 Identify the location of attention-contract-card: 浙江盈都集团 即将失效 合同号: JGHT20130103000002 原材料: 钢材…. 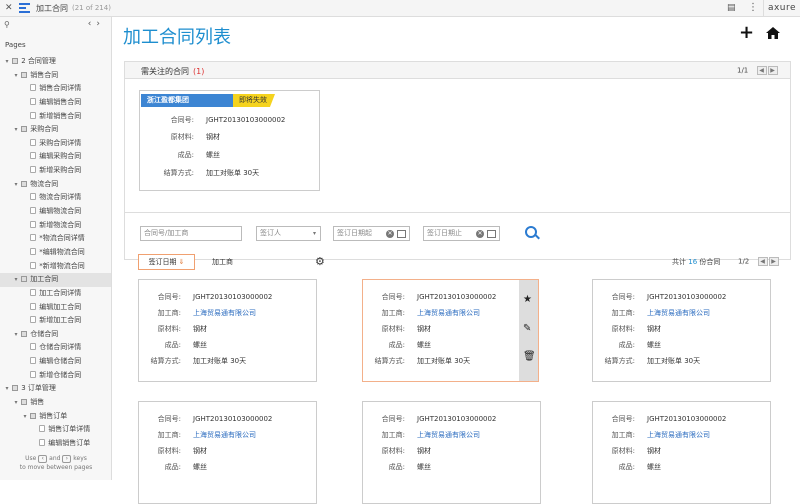
(229, 140).